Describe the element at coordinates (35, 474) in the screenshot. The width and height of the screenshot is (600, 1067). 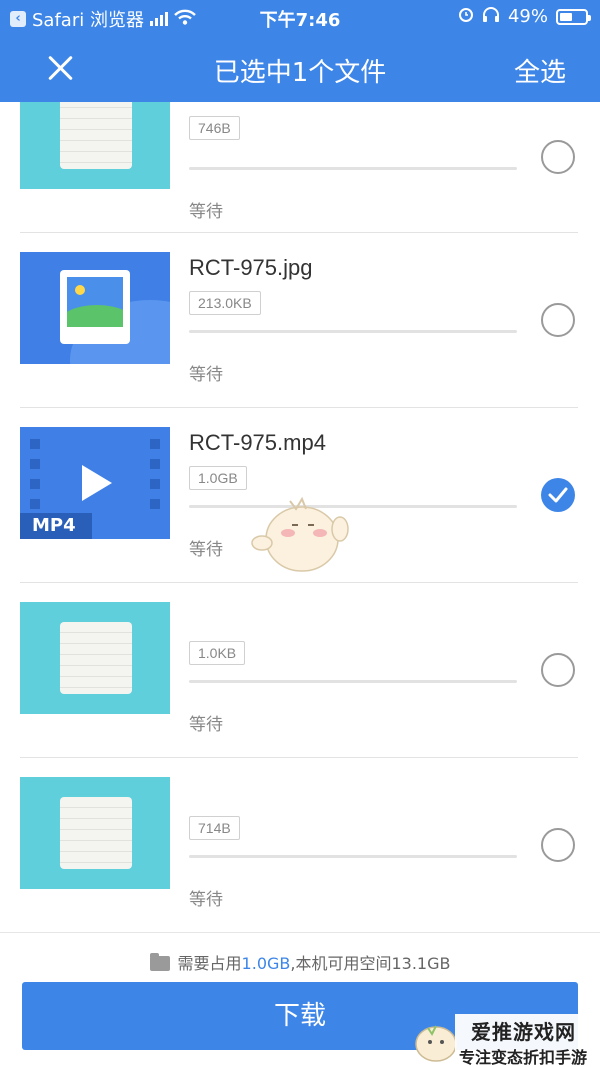
I see `film-strip-left` at that location.